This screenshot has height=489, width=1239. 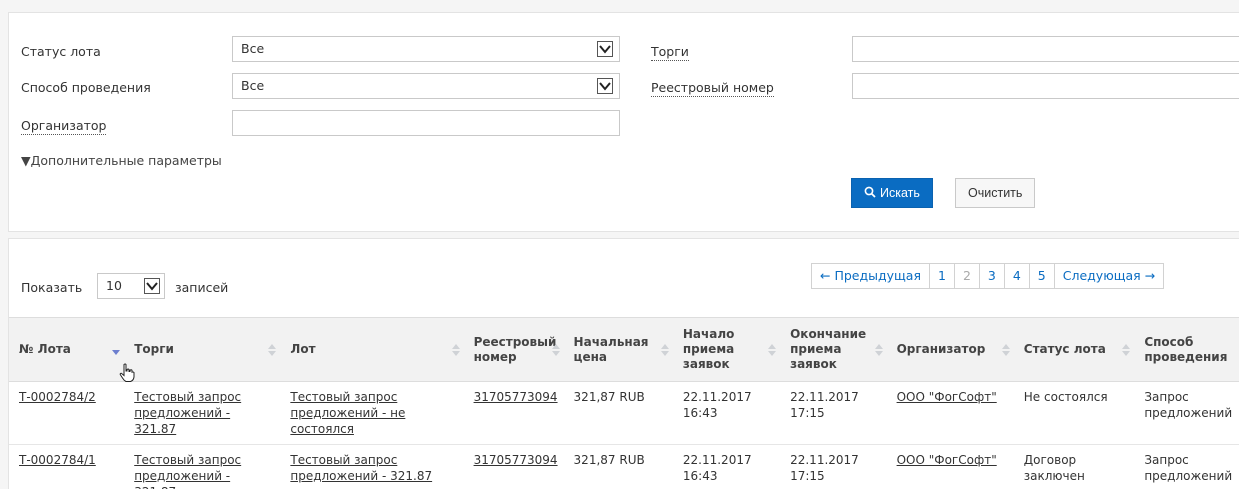 What do you see at coordinates (67, 349) in the screenshot?
I see `column-header-lot-number: № Лота` at bounding box center [67, 349].